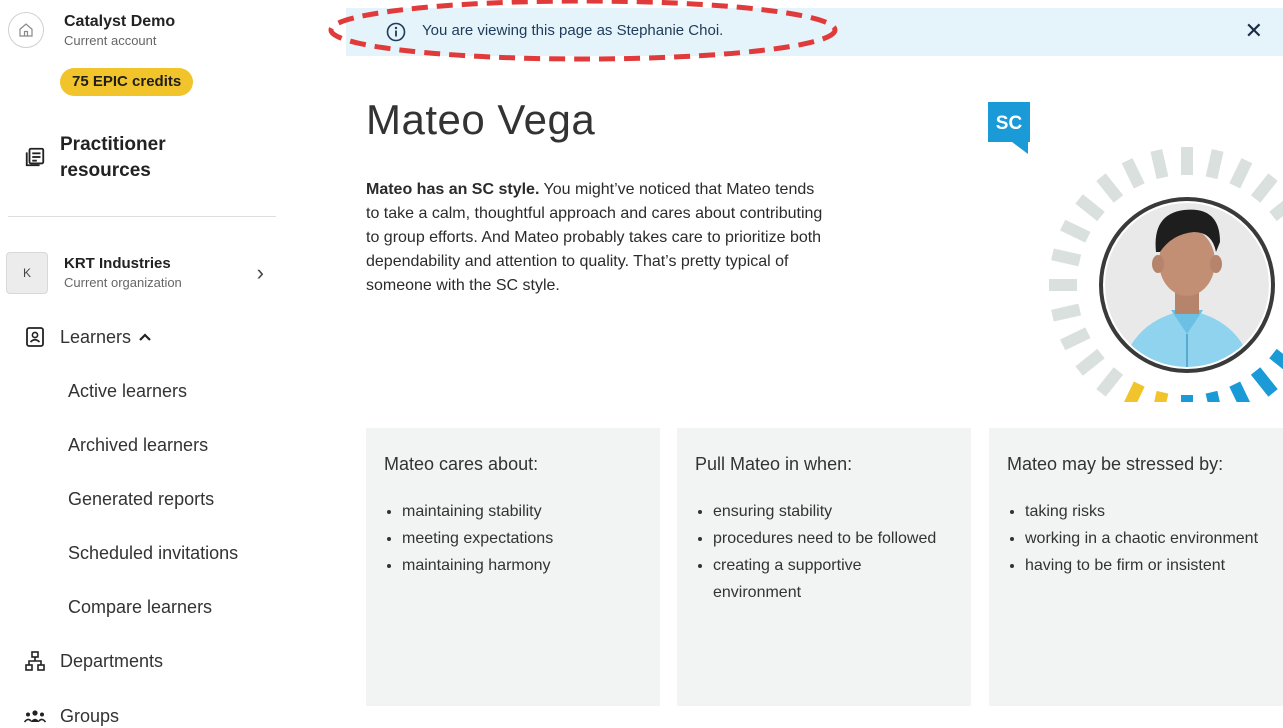  I want to click on nav-active-learners: Active learners, so click(127, 391).